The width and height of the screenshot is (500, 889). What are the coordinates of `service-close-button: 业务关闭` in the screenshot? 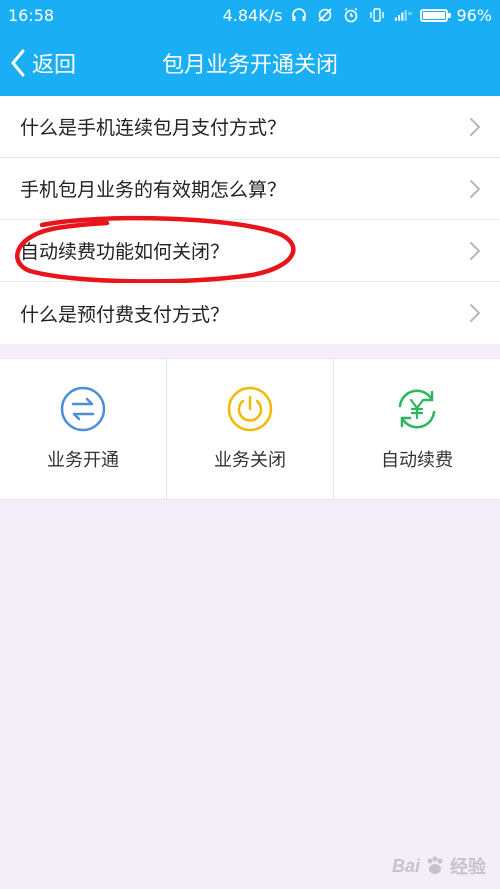 It's located at (250, 429).